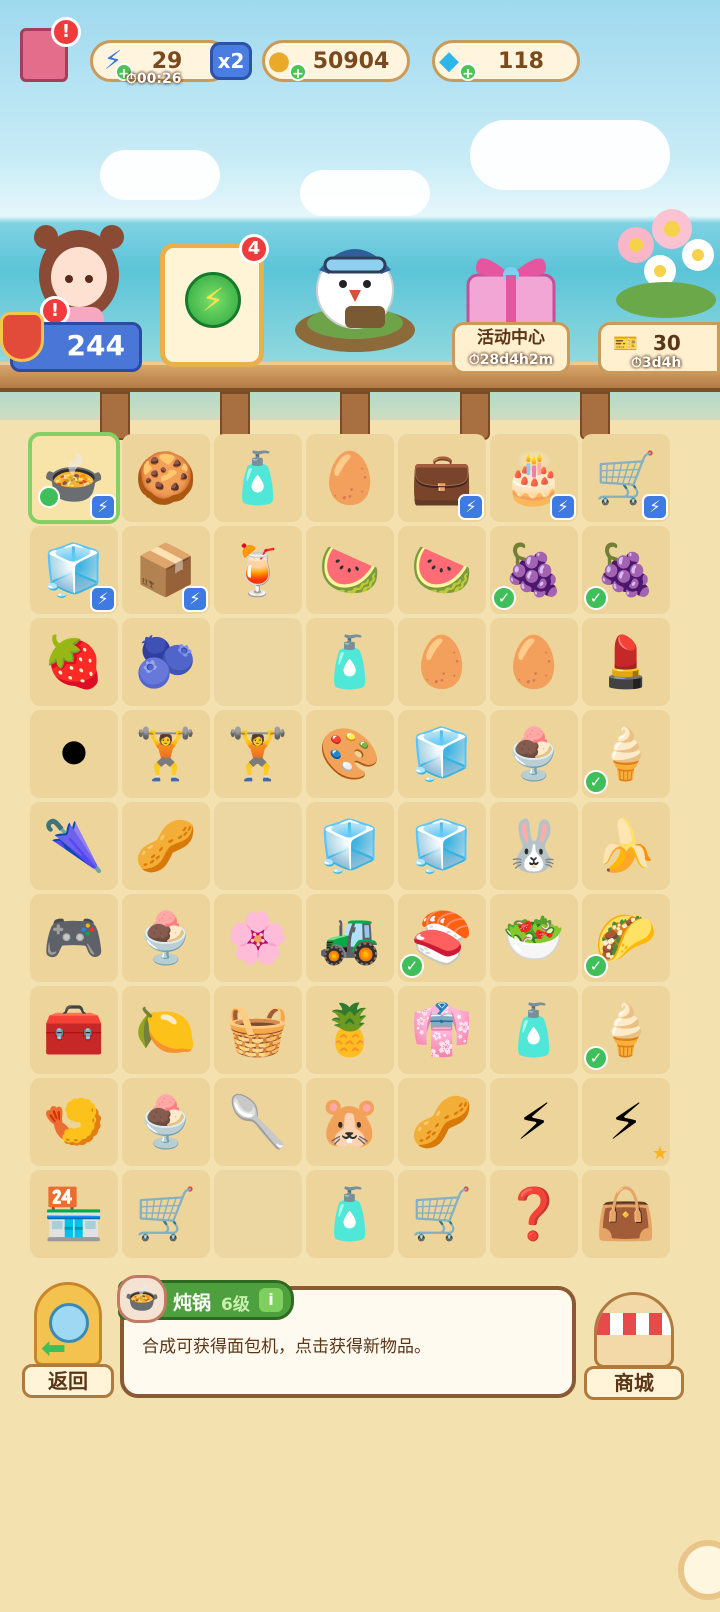 This screenshot has height=1612, width=720. What do you see at coordinates (258, 570) in the screenshot?
I see `board-cell: 🍹` at bounding box center [258, 570].